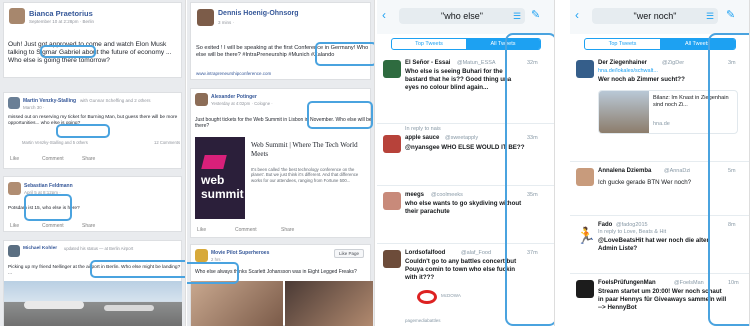  What do you see at coordinates (93, 303) in the screenshot?
I see `airport-photo` at bounding box center [93, 303].